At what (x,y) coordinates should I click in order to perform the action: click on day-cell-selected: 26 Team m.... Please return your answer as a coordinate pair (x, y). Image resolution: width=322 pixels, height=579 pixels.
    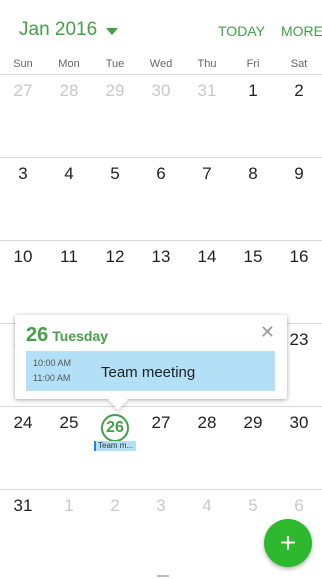
    Looking at the image, I should click on (115, 448).